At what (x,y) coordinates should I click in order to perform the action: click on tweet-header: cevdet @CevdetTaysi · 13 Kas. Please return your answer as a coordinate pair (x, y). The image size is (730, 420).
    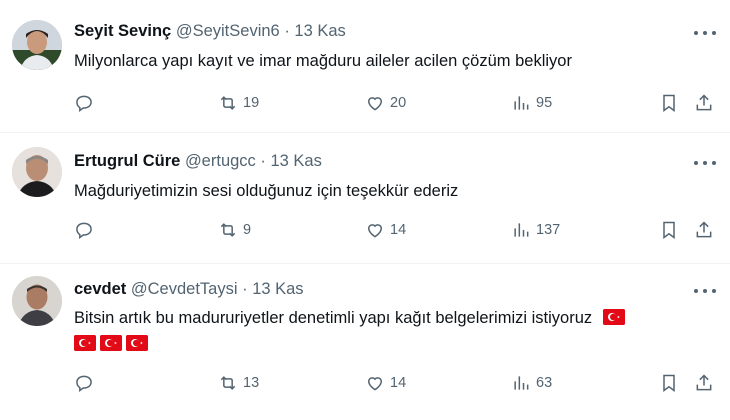
    Looking at the image, I should click on (189, 289).